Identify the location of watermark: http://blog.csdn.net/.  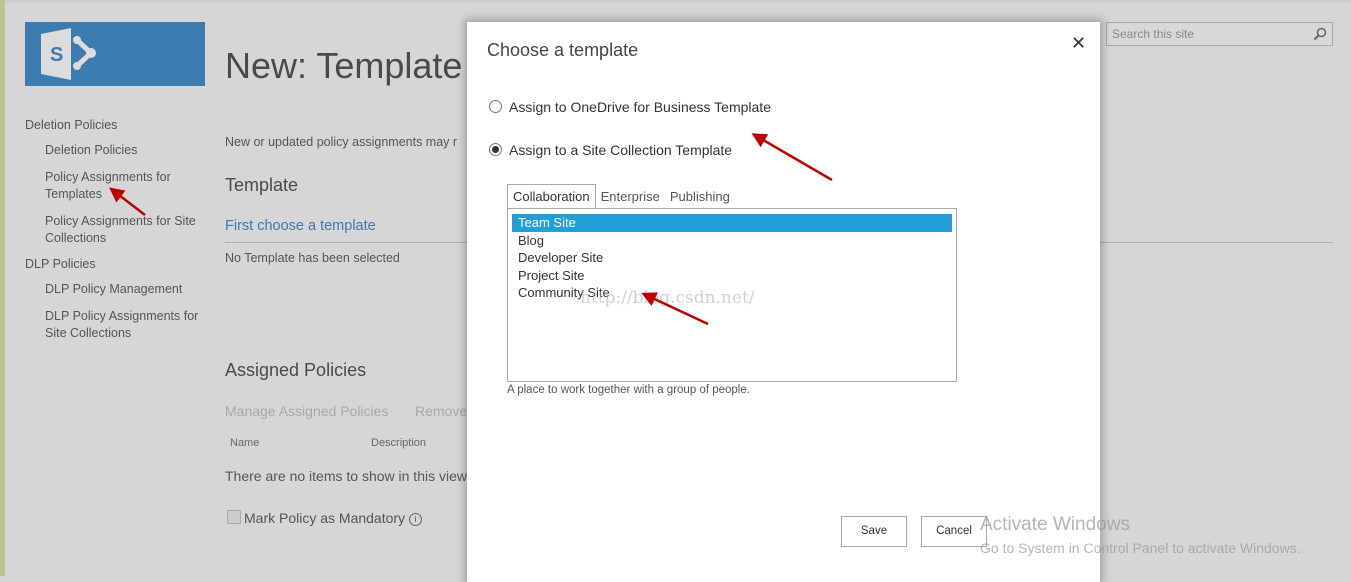
(667, 298).